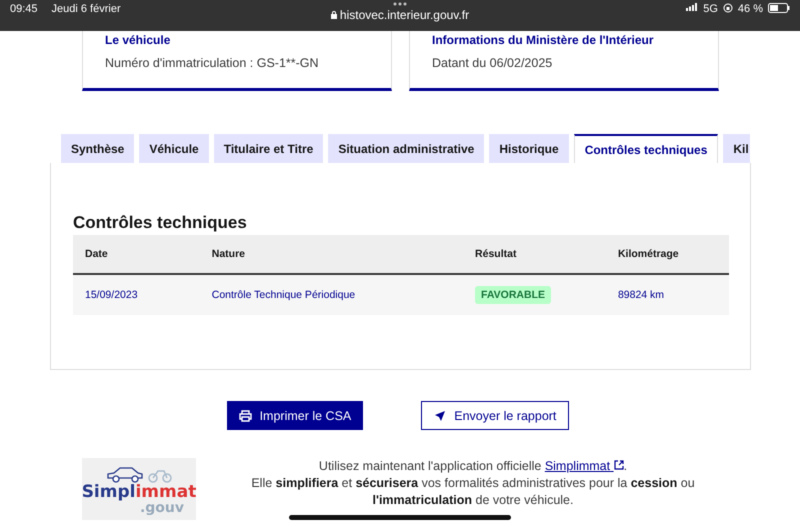  What do you see at coordinates (136, 294) in the screenshot?
I see `table-cell: 15/09/2023` at bounding box center [136, 294].